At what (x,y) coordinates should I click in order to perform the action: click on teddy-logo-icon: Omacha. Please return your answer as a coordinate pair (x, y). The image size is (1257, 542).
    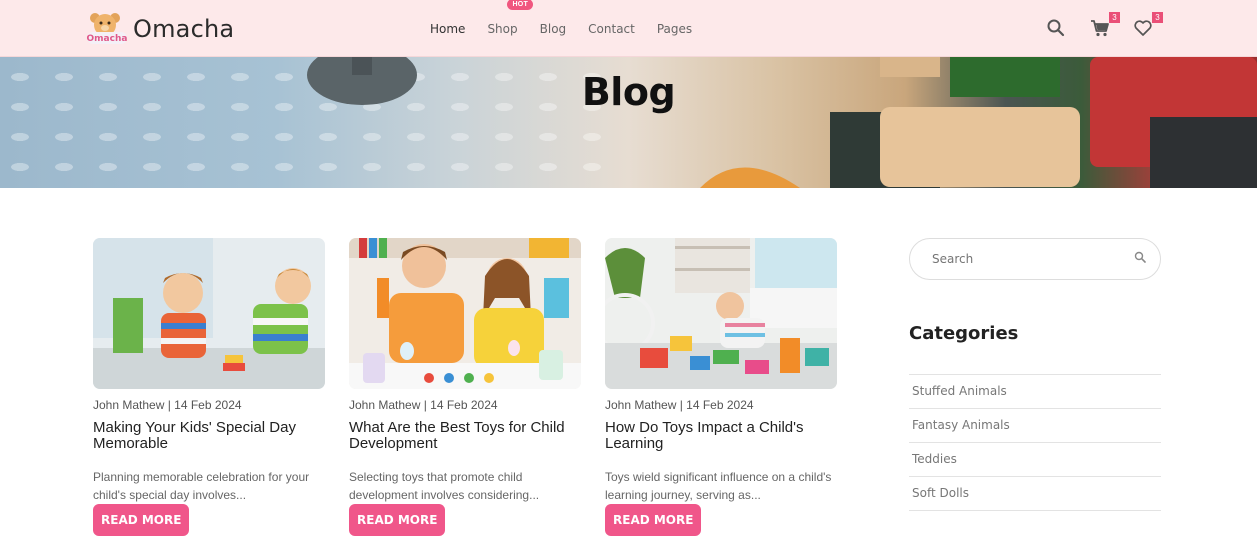
    Looking at the image, I should click on (107, 29).